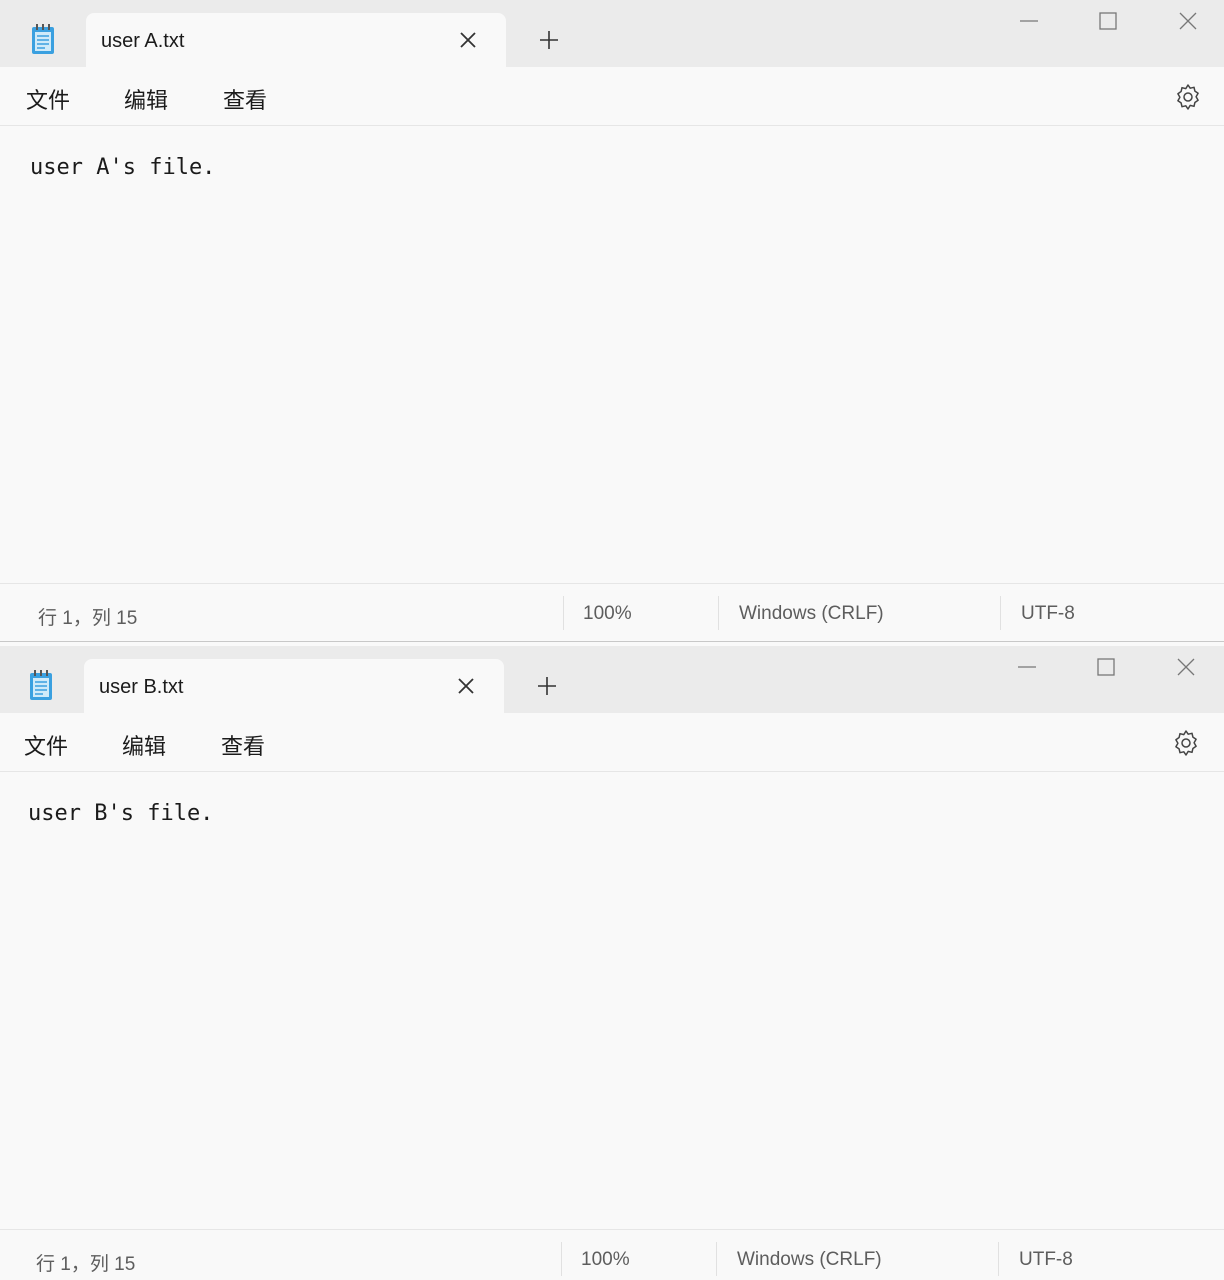  Describe the element at coordinates (611, 813) in the screenshot. I see `text-editor: user B's file.` at that location.